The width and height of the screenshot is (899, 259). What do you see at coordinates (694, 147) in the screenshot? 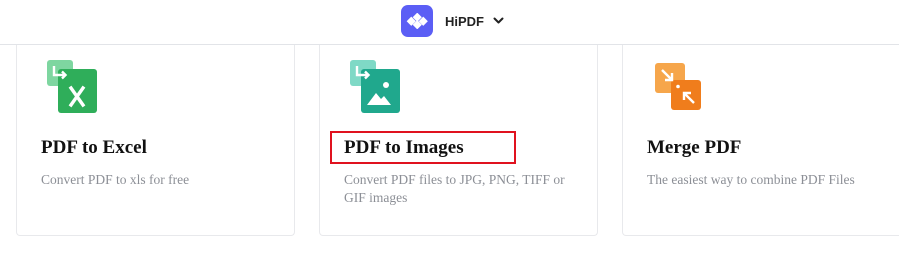
I see `card-title: Merge PDF` at bounding box center [694, 147].